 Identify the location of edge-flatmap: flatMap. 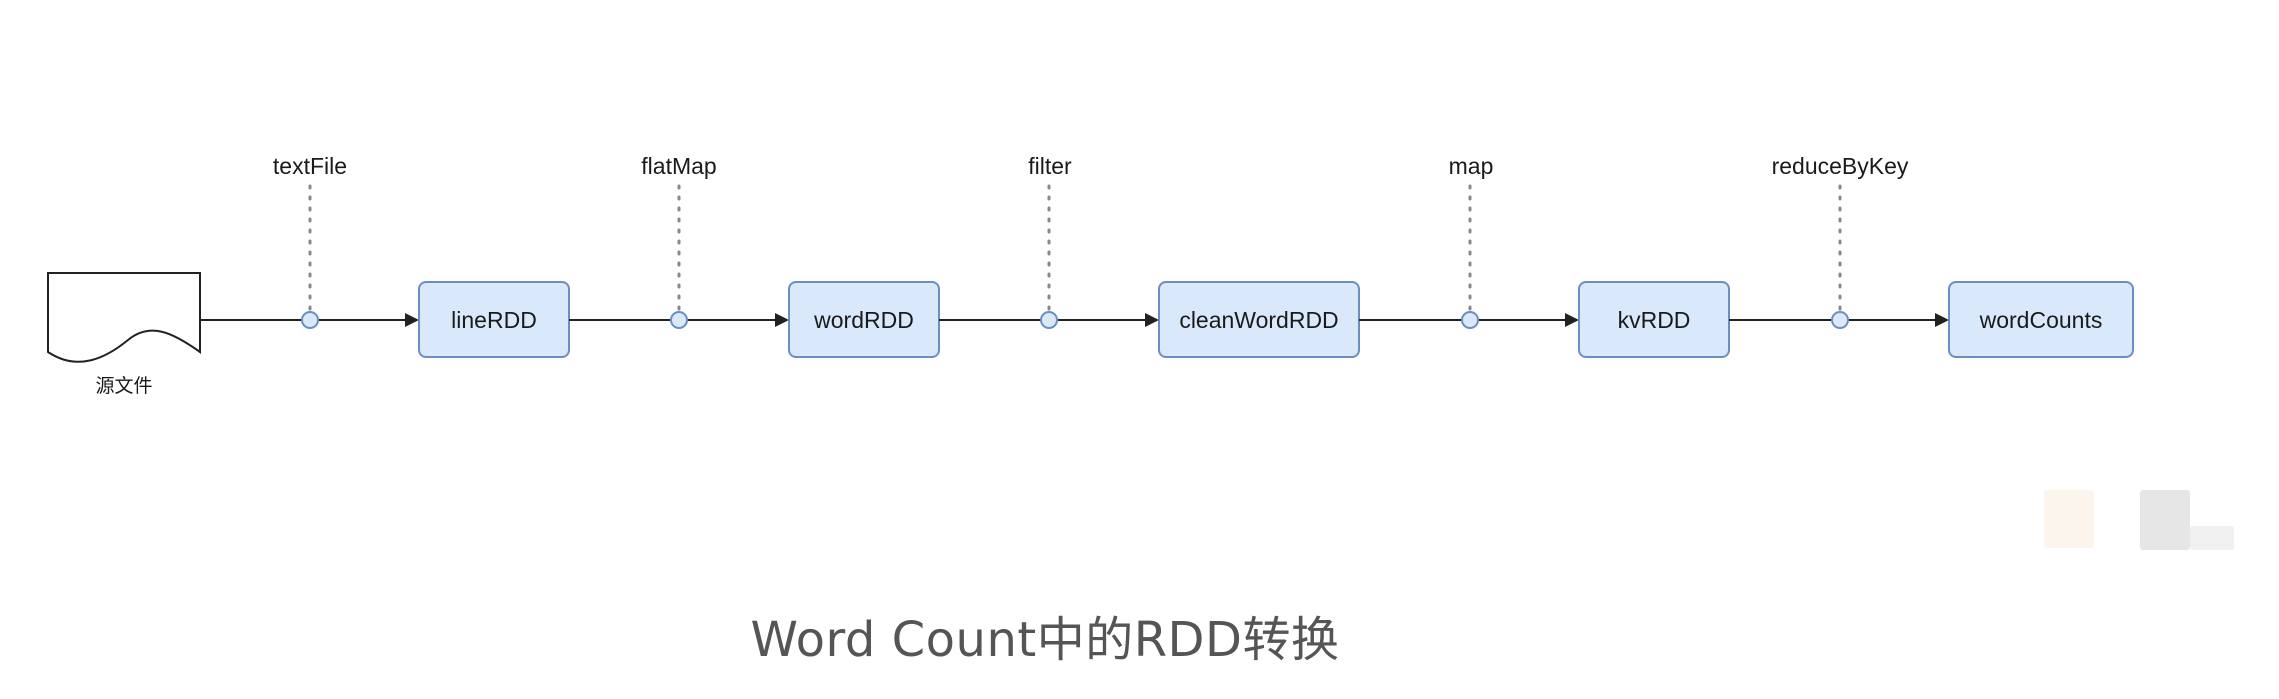
(679, 241).